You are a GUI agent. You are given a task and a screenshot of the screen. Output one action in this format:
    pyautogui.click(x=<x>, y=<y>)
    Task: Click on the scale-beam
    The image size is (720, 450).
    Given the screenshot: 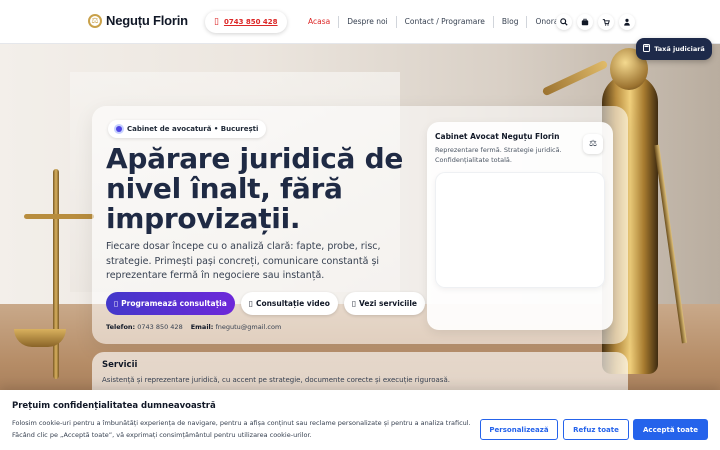 What is the action you would take?
    pyautogui.click(x=59, y=216)
    